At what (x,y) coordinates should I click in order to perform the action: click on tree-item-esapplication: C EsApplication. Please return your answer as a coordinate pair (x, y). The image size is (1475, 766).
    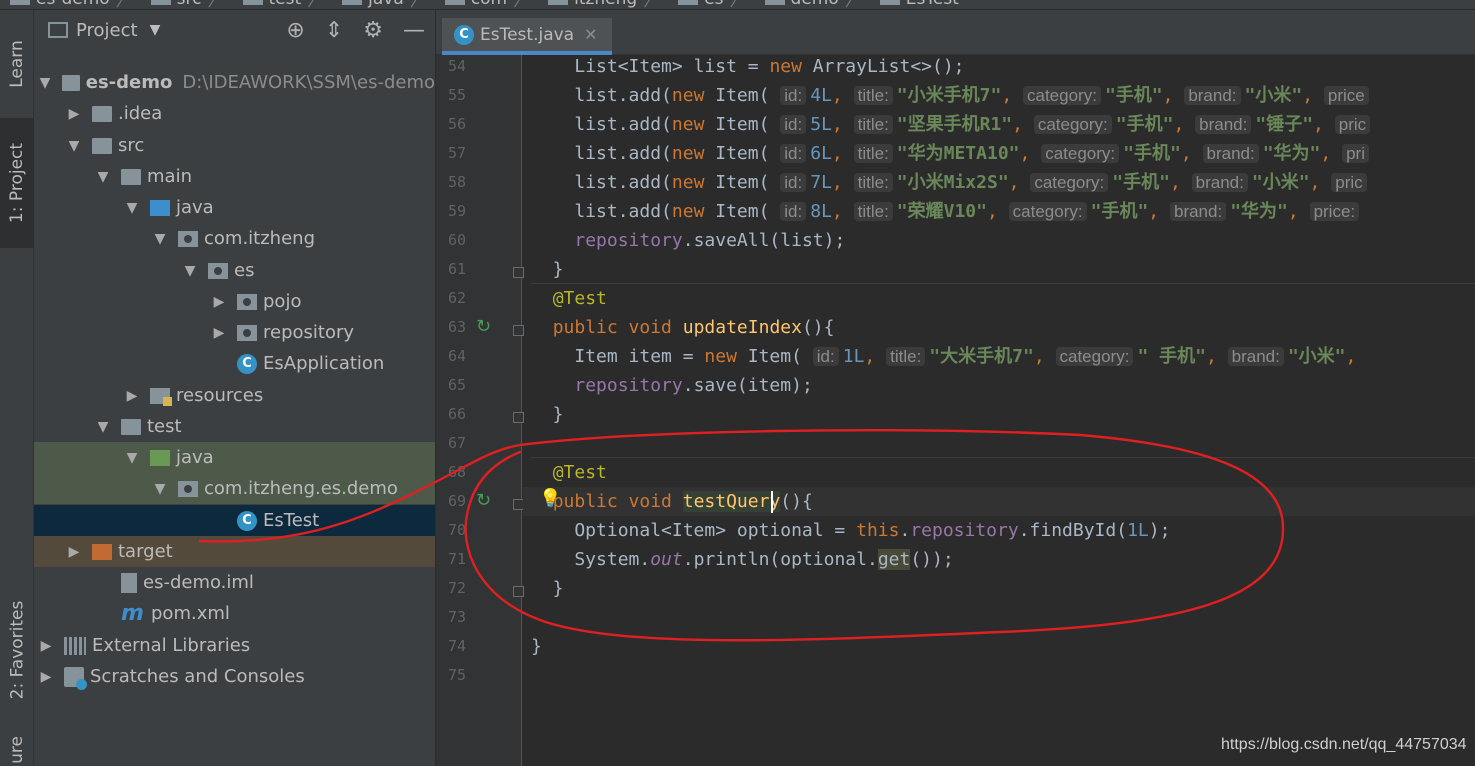
    Looking at the image, I should click on (234, 363).